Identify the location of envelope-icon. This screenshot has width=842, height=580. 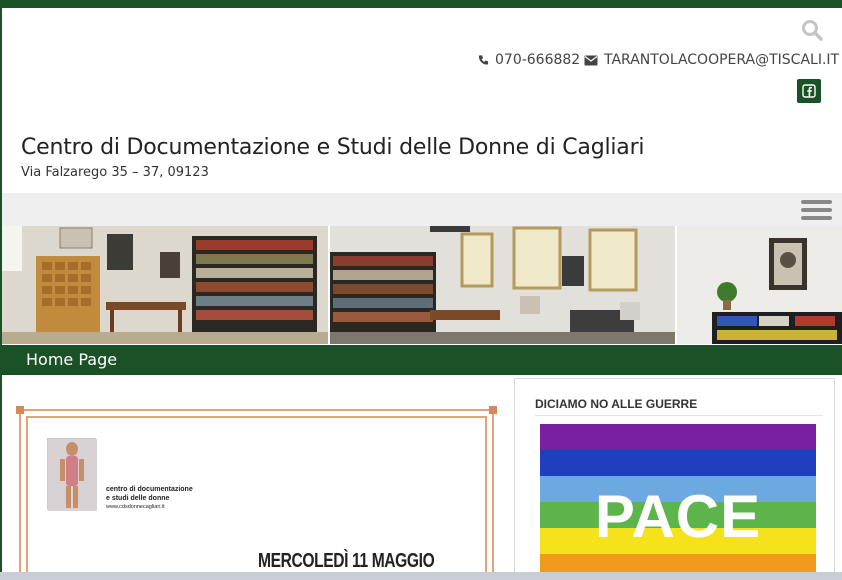
(591, 60).